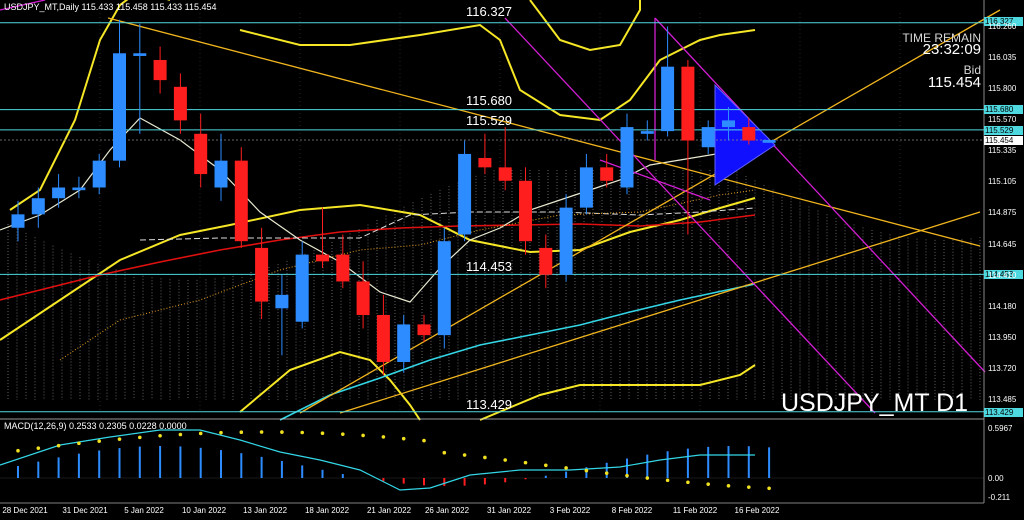  What do you see at coordinates (1002, 337) in the screenshot?
I see `price-axis-tick: 113.950` at bounding box center [1002, 337].